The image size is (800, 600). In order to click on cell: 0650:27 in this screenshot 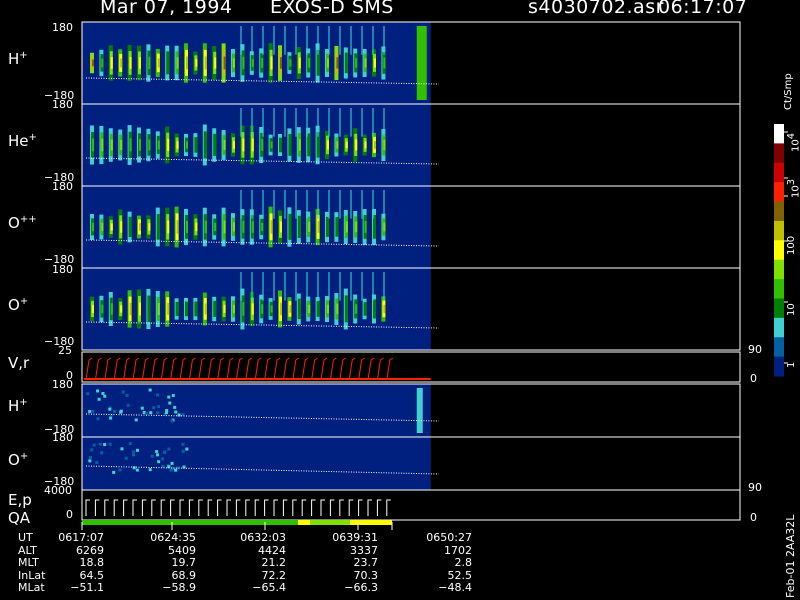, I will do `click(449, 537)`.